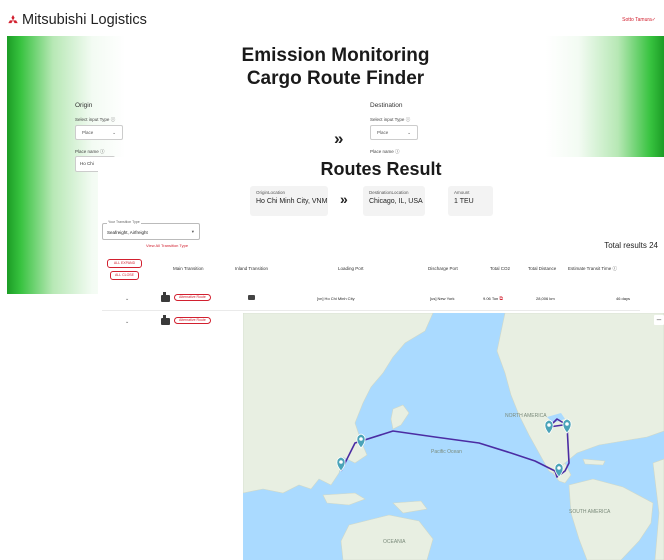  I want to click on map-minimize-button: –, so click(659, 320).